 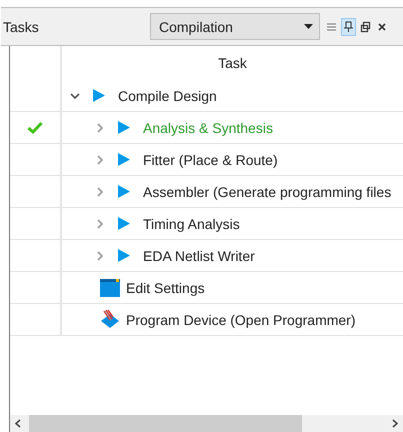 What do you see at coordinates (191, 224) in the screenshot?
I see `task-label: Timing Analysis` at bounding box center [191, 224].